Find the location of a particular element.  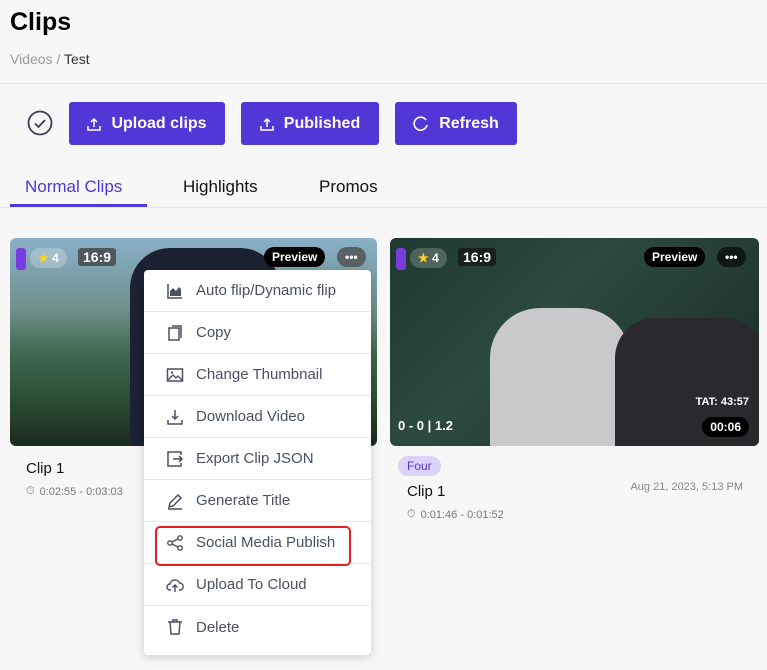

clip-range-value: 0:01:46 - 0:01:52 is located at coordinates (462, 514).